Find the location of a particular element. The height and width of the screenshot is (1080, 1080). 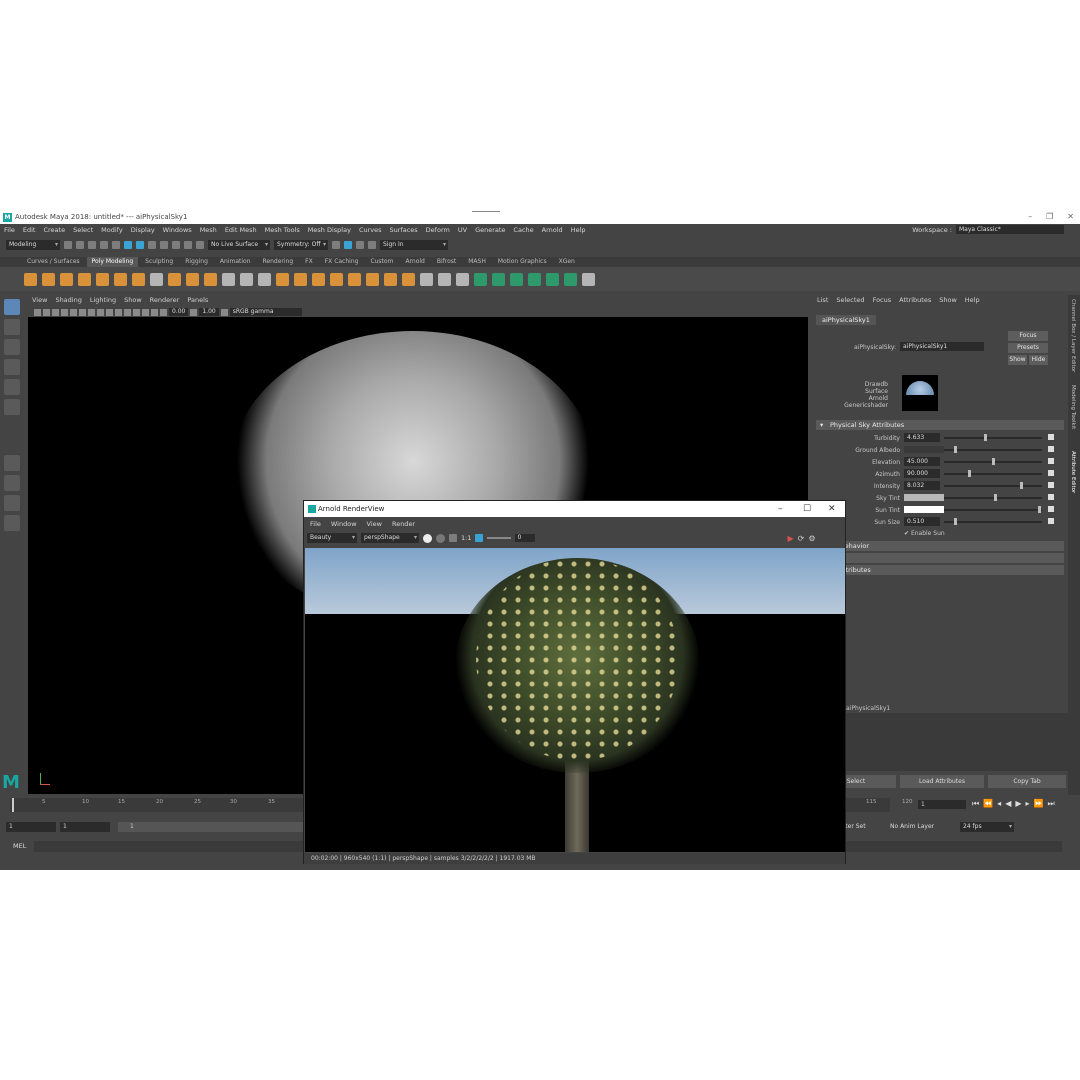

current-frame-field: 1 is located at coordinates (942, 804).